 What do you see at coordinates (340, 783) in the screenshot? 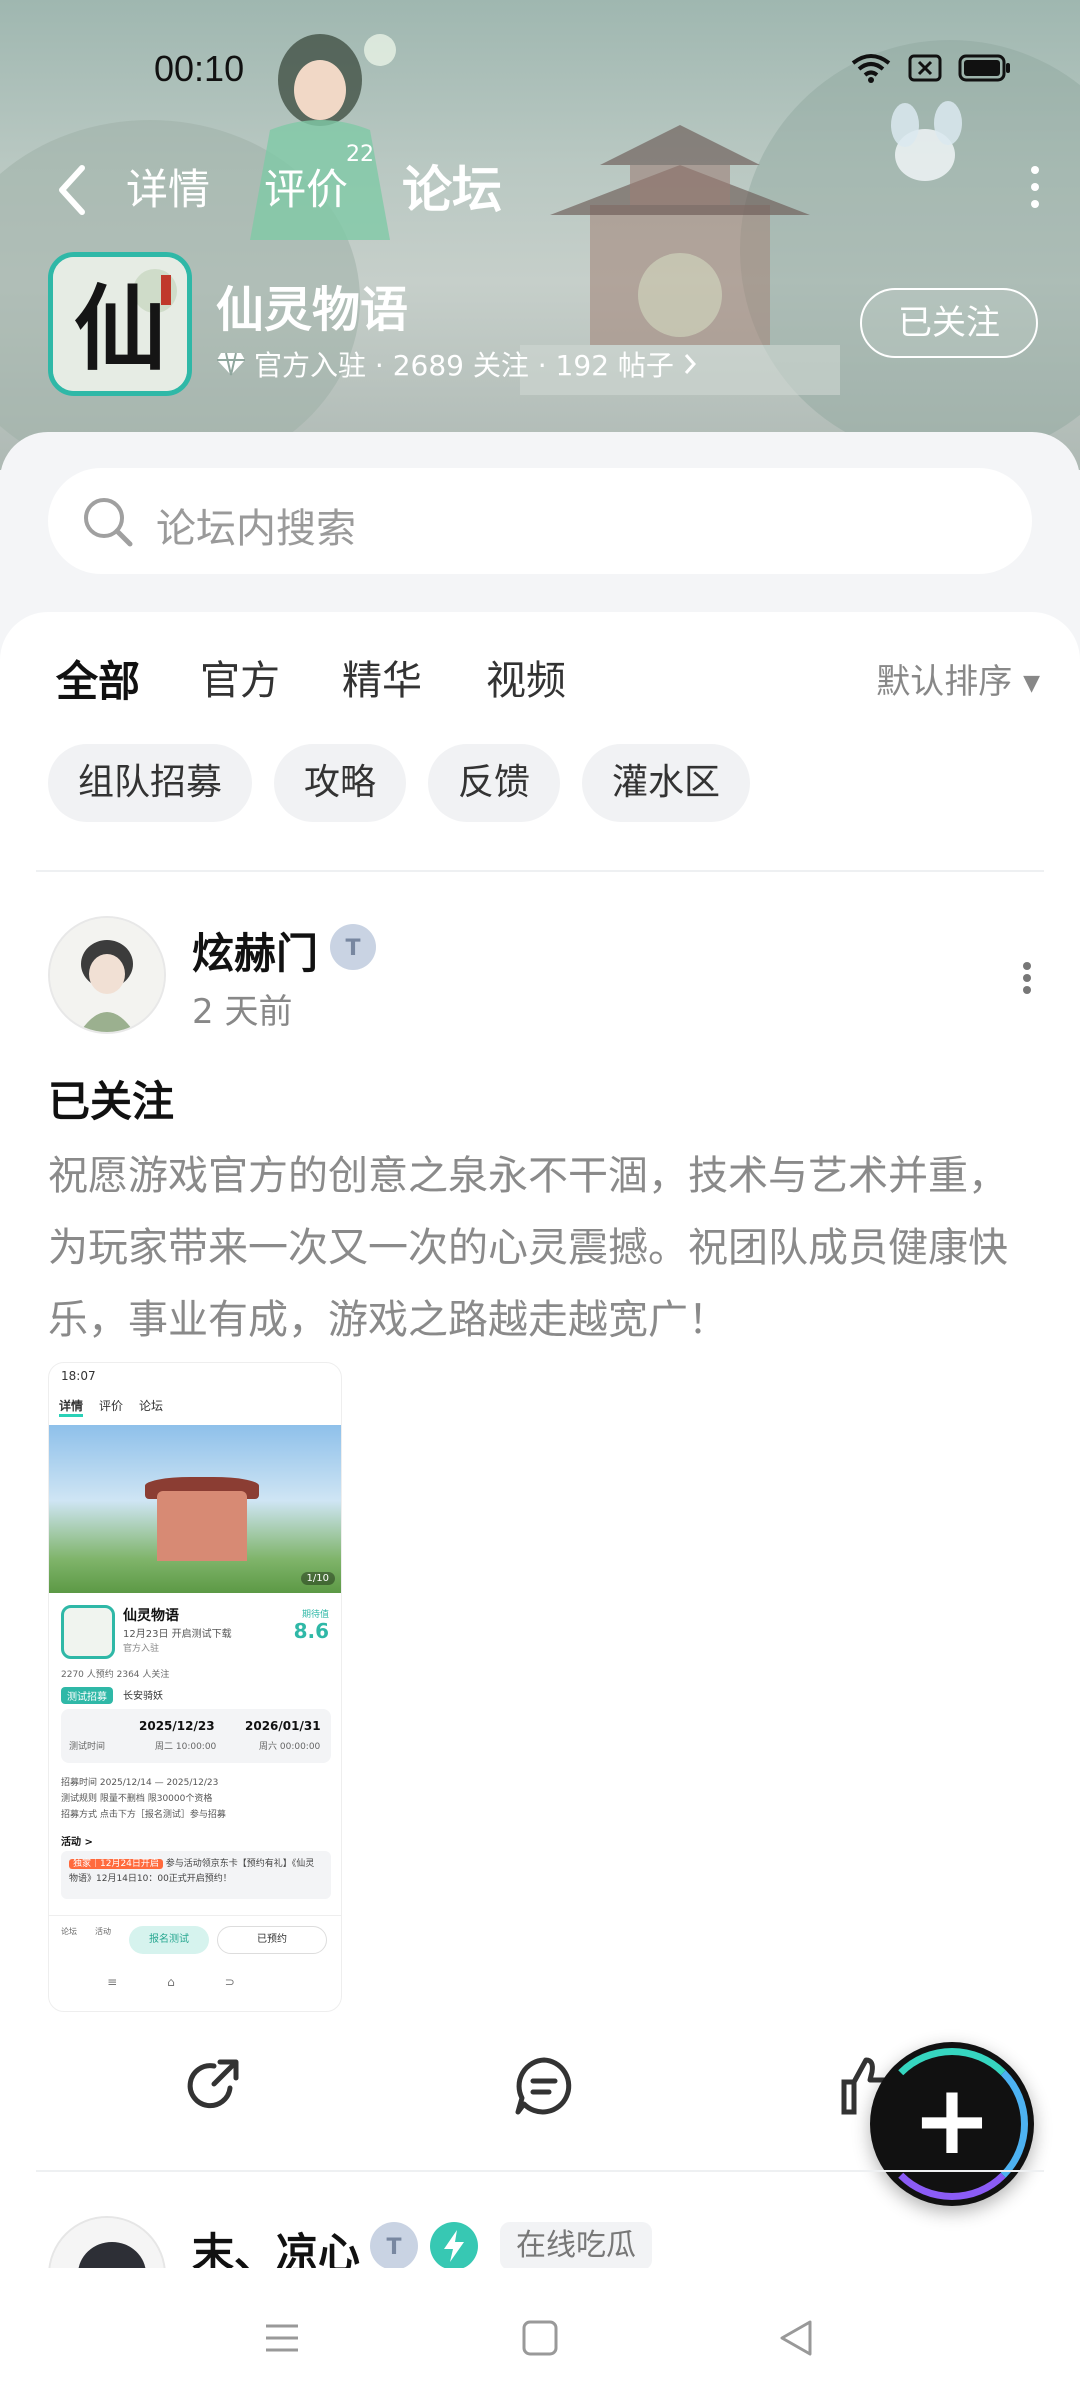
I see `chip-guide: 攻略` at bounding box center [340, 783].